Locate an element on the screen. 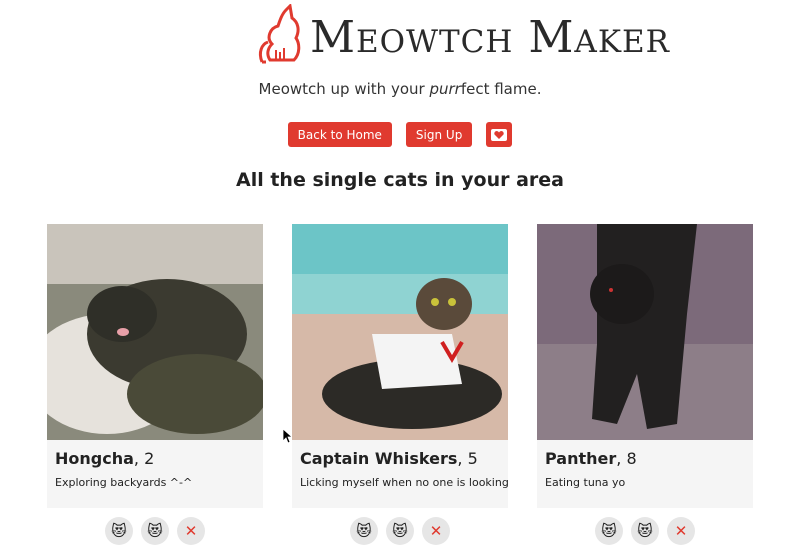 The width and height of the screenshot is (800, 545). section-title: All the single cats in your area is located at coordinates (399, 180).